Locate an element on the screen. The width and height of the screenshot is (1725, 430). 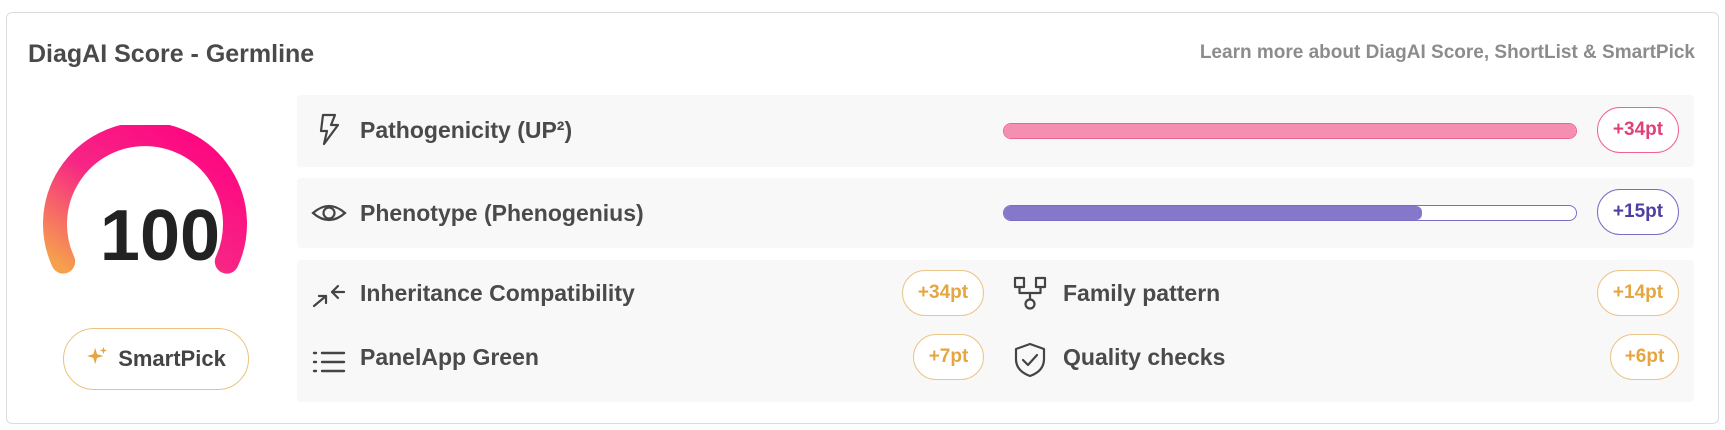
phenotype-row: Phenotype (Phenogenius) +15pt is located at coordinates (995, 213).